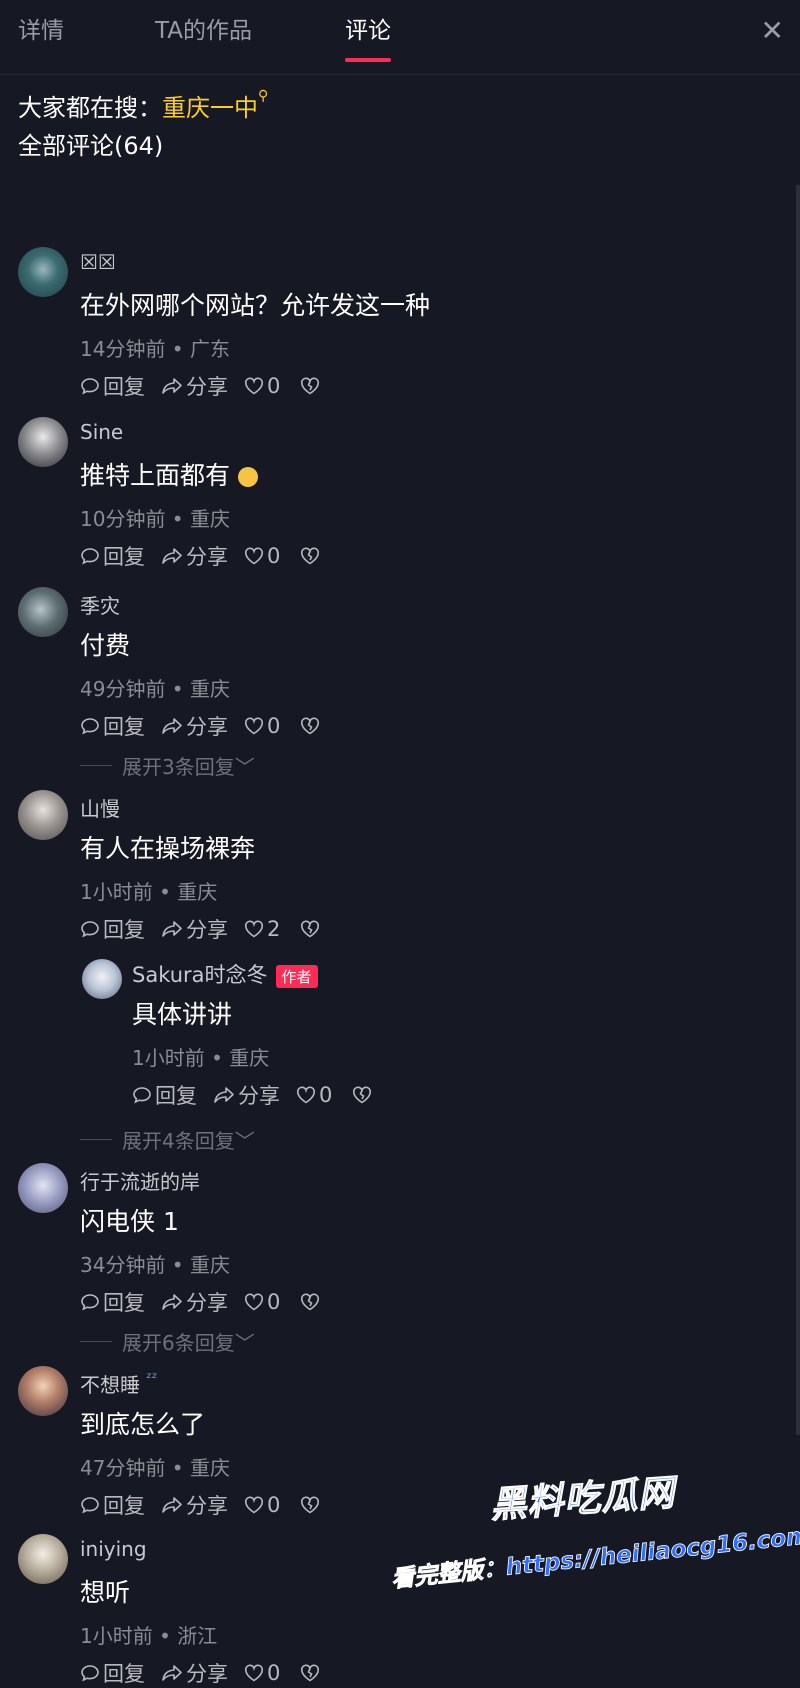 Image resolution: width=800 pixels, height=1688 pixels. Describe the element at coordinates (296, 976) in the screenshot. I see `author-badge: 作者` at that location.